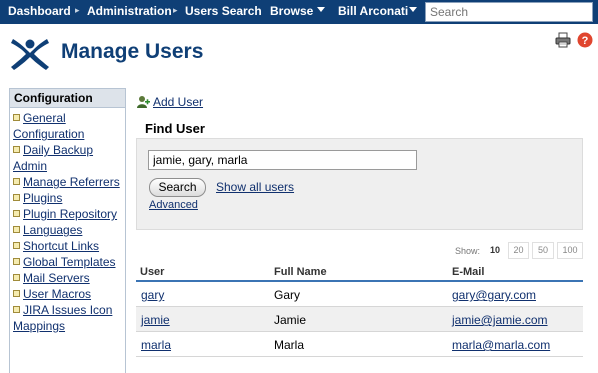  Describe the element at coordinates (30, 54) in the screenshot. I see `confluence-logo-icon` at that location.